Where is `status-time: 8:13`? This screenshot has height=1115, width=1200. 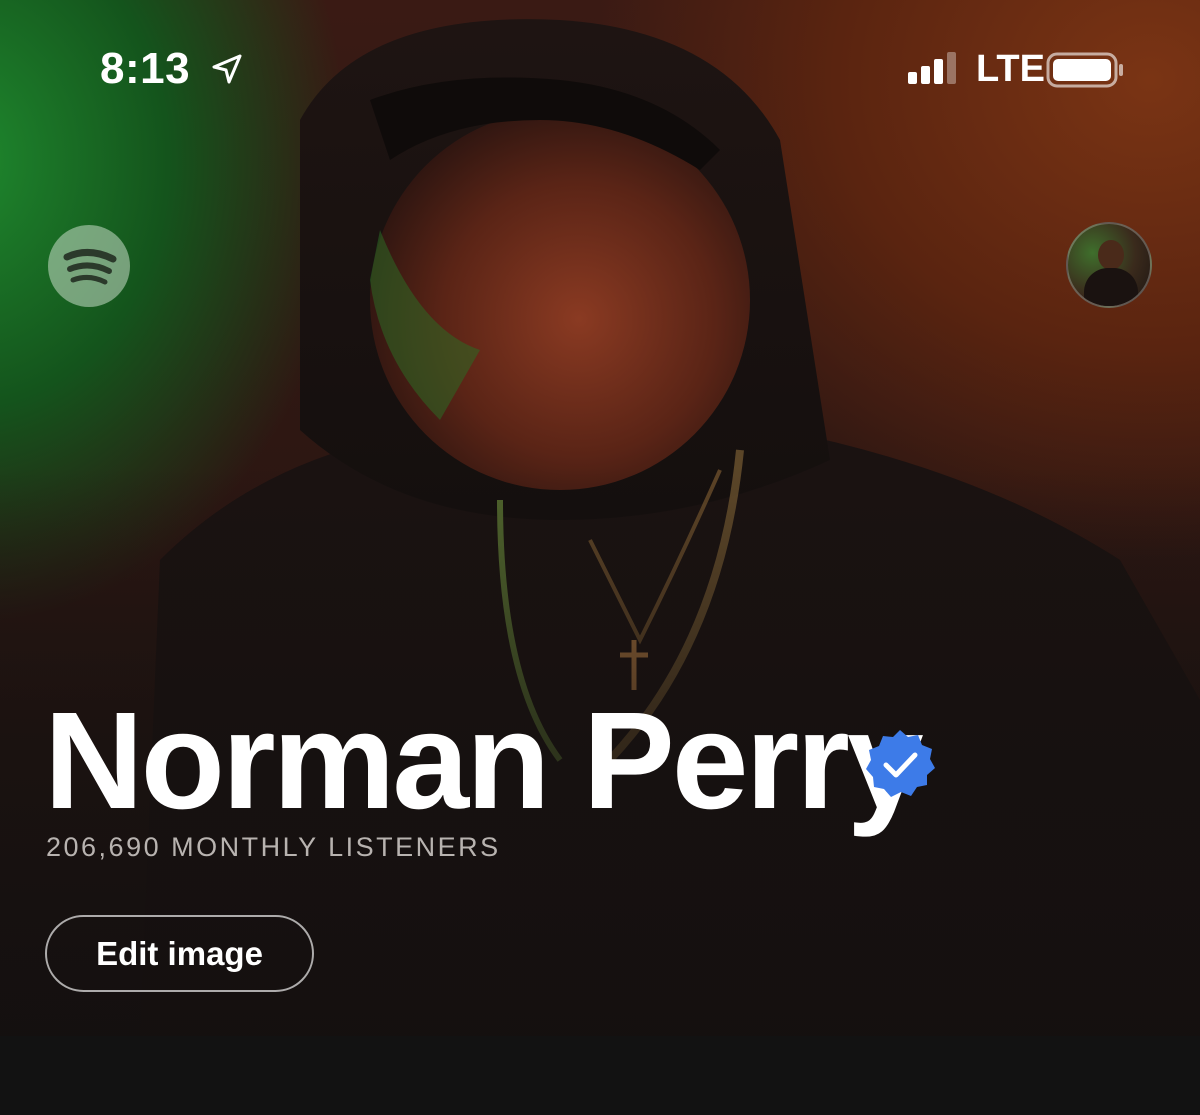
status-time: 8:13 is located at coordinates (145, 68).